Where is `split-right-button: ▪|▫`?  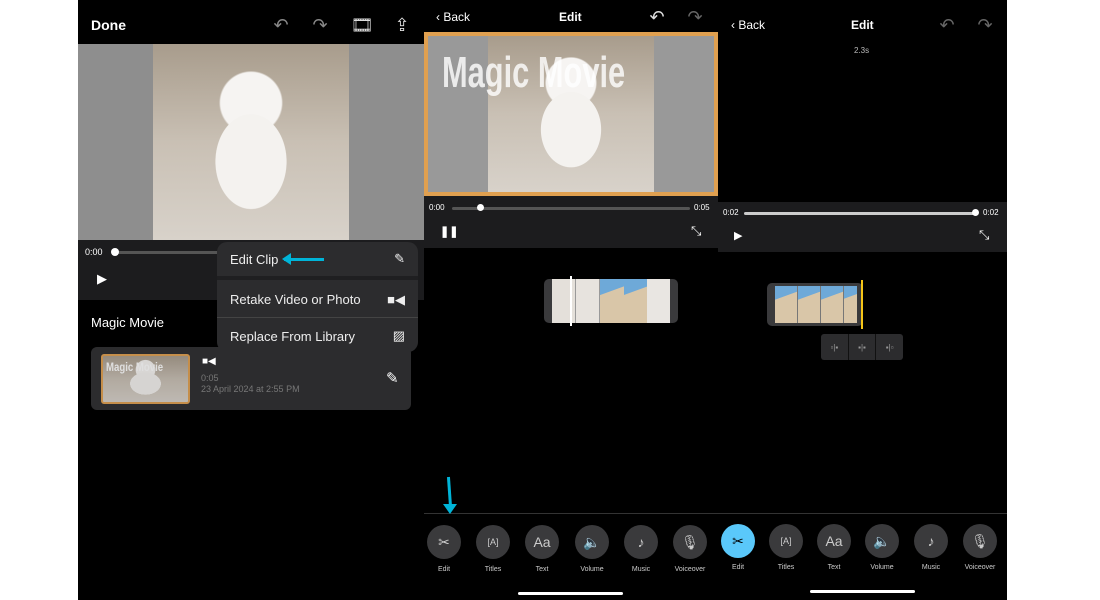
split-right-button: ▪|▫ is located at coordinates (889, 347).